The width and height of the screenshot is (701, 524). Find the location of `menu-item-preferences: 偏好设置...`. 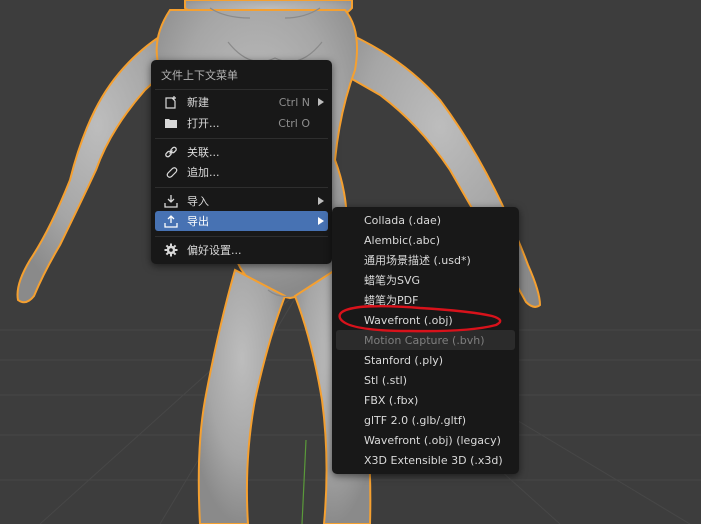

menu-item-preferences: 偏好设置... is located at coordinates (241, 250).